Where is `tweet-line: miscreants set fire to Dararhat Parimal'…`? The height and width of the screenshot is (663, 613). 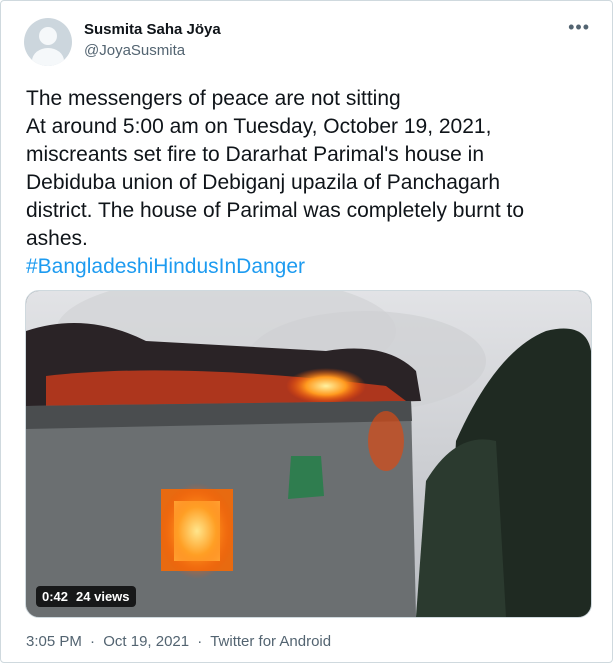
tweet-line: miscreants set fire to Dararhat Parimal'… is located at coordinates (255, 154).